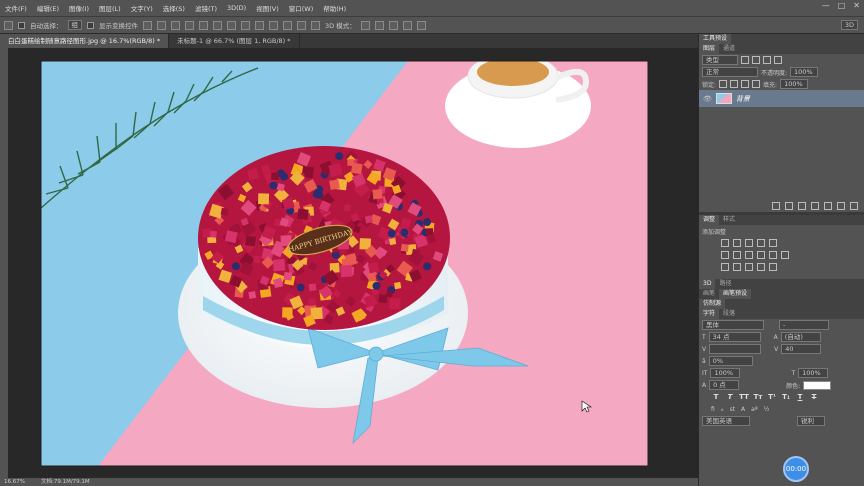  Describe the element at coordinates (800, 397) in the screenshot. I see `underline-button: T` at that location.